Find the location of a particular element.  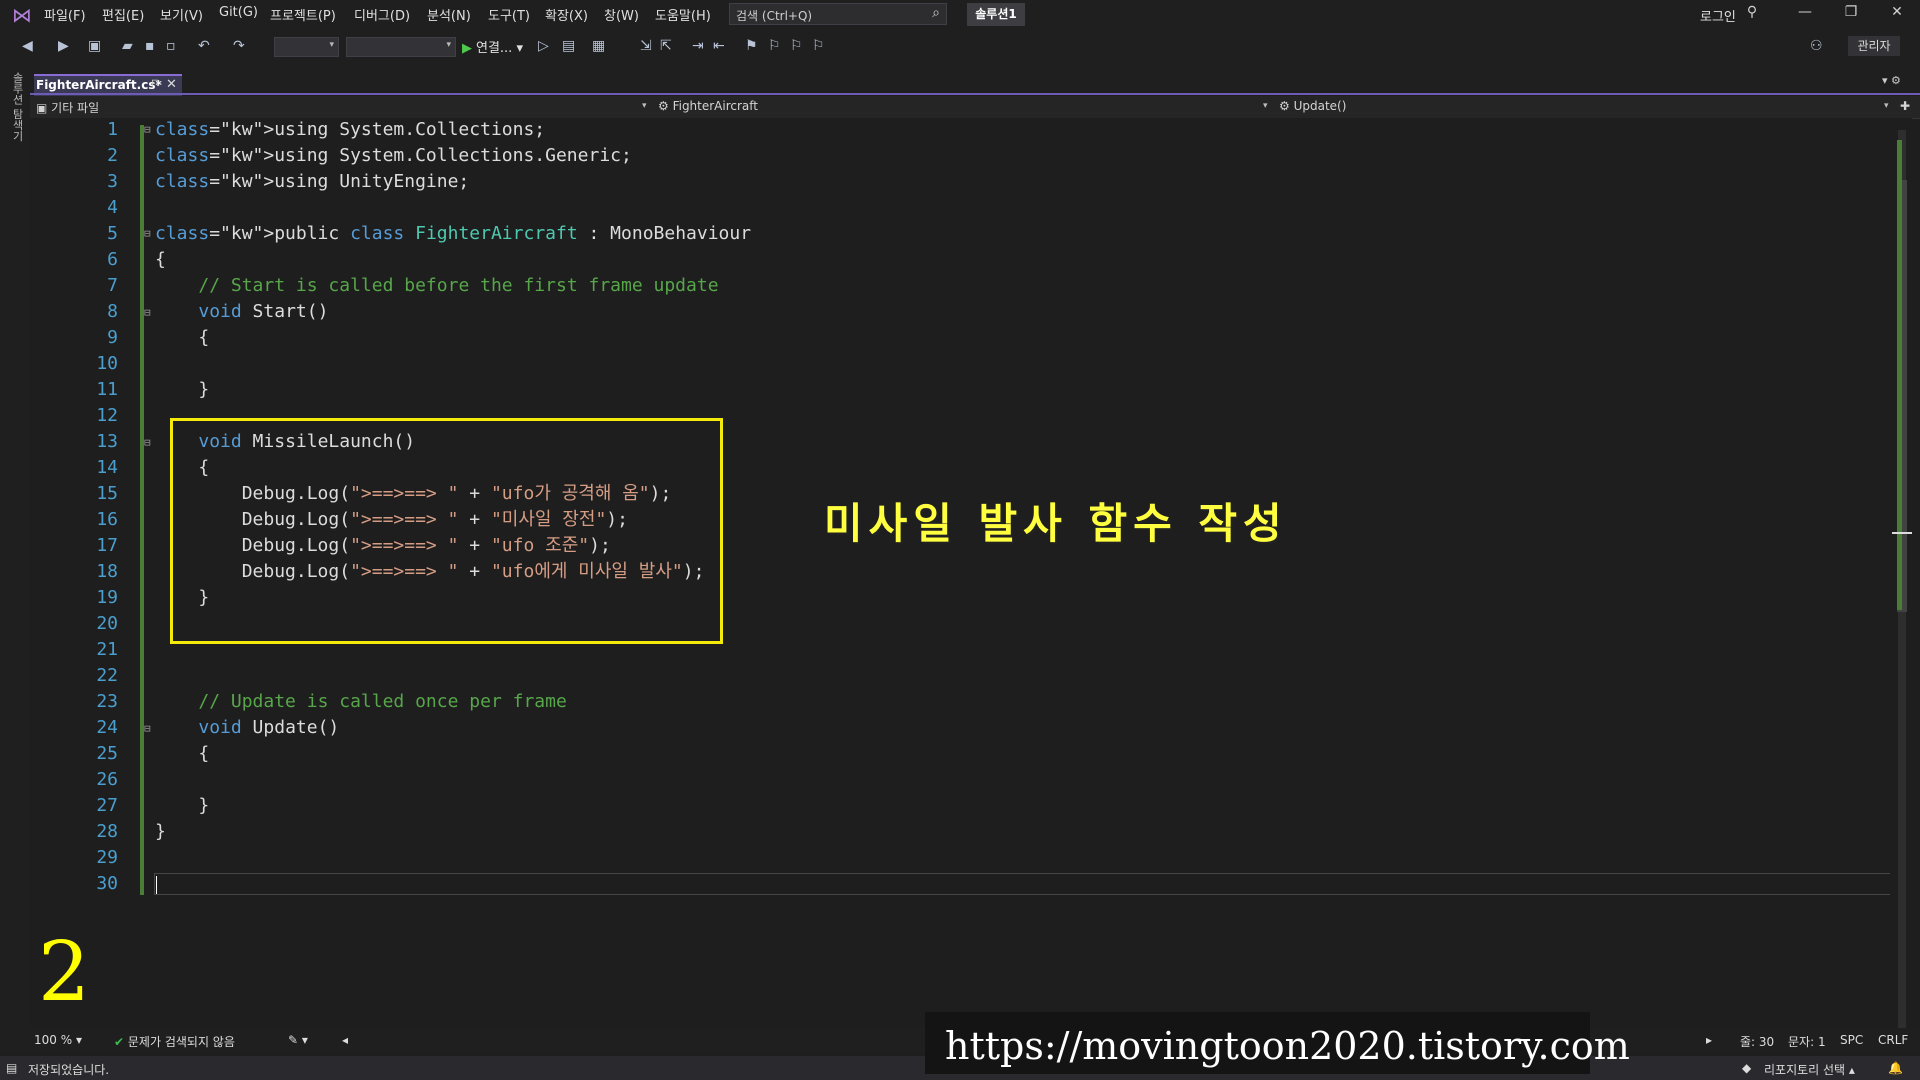

code-cleanup-icon: ✎ ▾ is located at coordinates (298, 1040).